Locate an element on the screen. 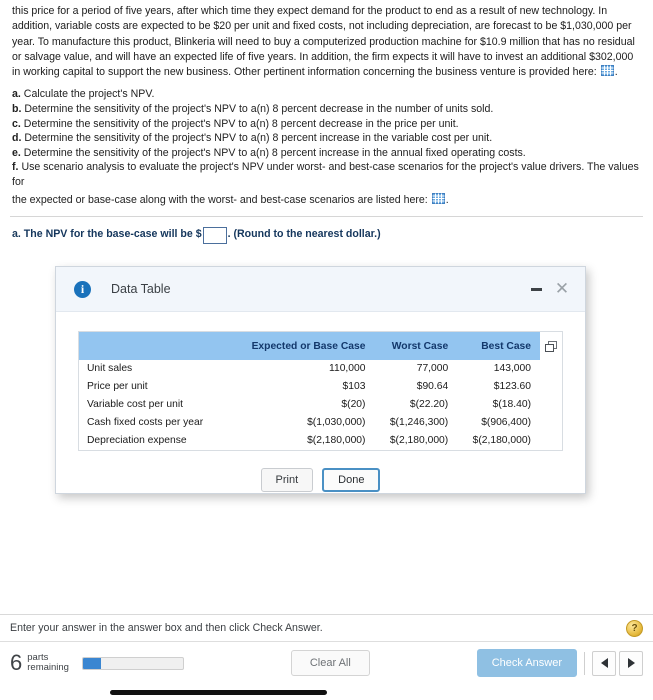  answer-part-letter: a. is located at coordinates (16, 234).